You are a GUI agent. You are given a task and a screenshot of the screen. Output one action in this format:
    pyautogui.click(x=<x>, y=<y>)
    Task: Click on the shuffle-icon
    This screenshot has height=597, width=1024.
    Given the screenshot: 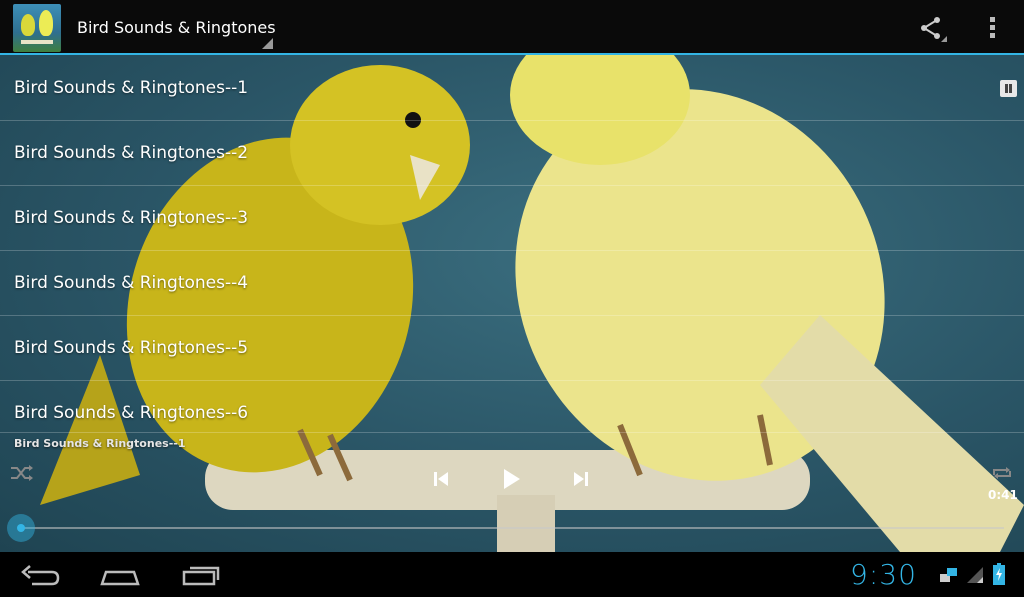 What is the action you would take?
    pyautogui.click(x=22, y=473)
    